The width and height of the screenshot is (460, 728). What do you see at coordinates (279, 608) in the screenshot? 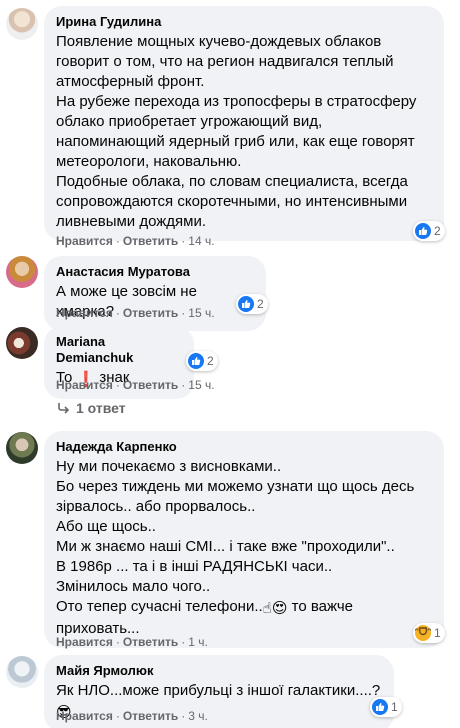
I see `hearts-face-emoji-icon: 😍` at bounding box center [279, 608].